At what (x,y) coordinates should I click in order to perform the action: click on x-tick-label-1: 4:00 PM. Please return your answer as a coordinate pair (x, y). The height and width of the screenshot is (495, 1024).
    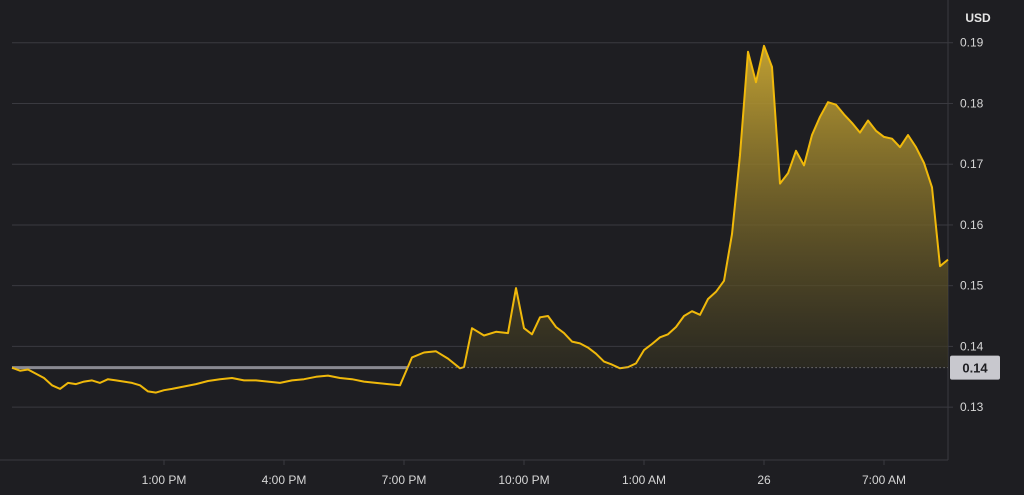
    Looking at the image, I should click on (284, 480).